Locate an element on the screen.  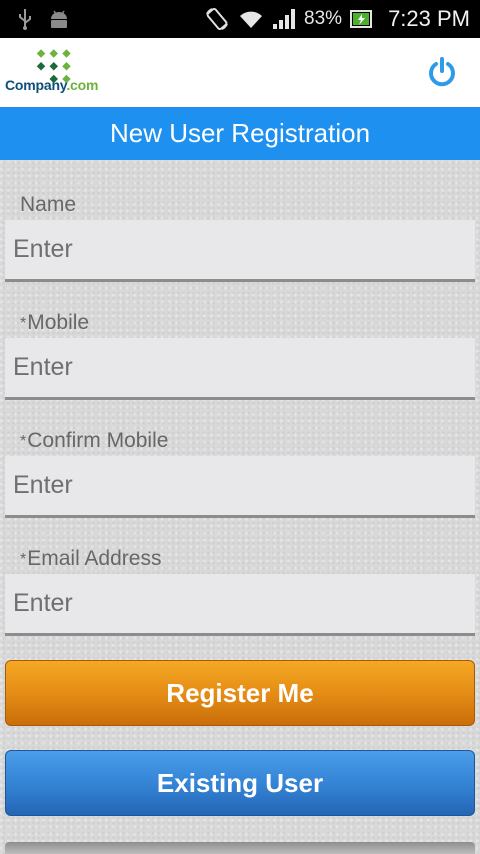
mobile-field is located at coordinates (240, 369).